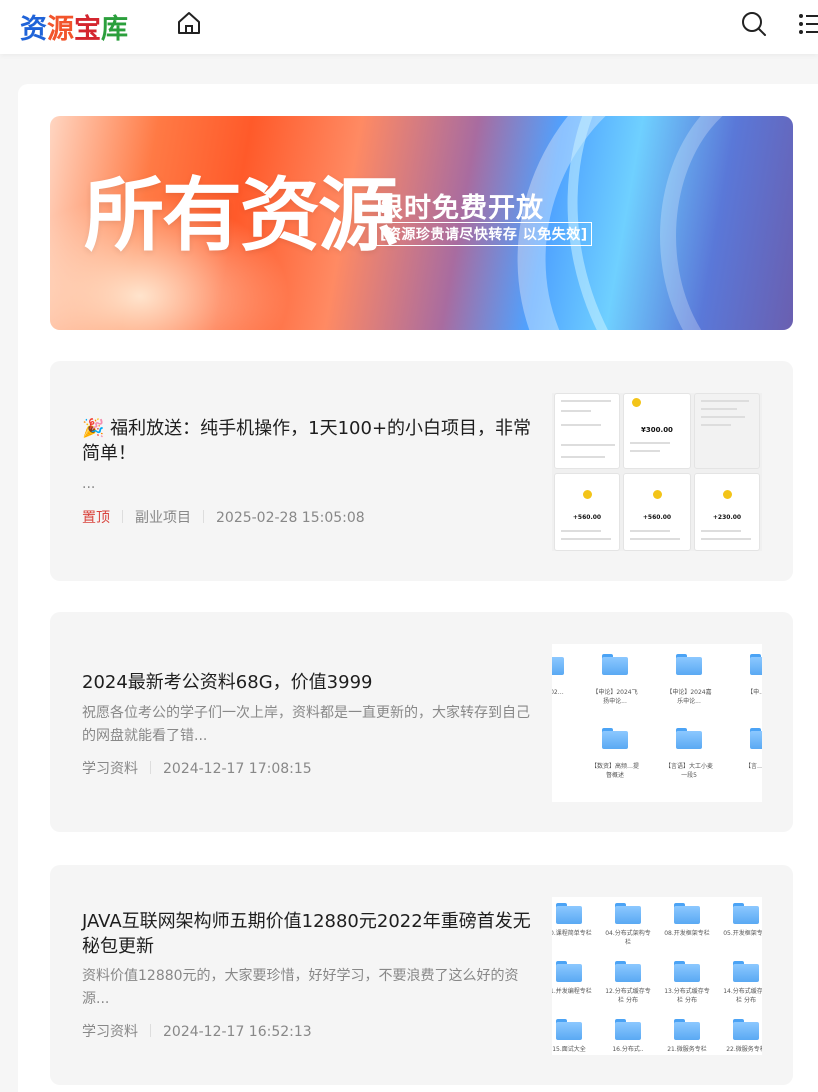 The width and height of the screenshot is (818, 1092). What do you see at coordinates (742, 996) in the screenshot?
I see `folder-label: 14.分布式缓存专栏 分布` at bounding box center [742, 996].